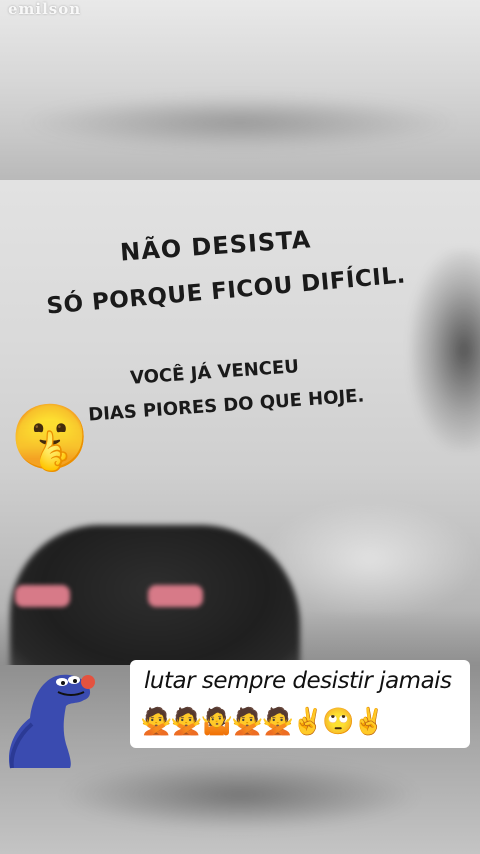 The height and width of the screenshot is (854, 480). What do you see at coordinates (216, 246) in the screenshot?
I see `quote-line-1: NÃO DESISTA` at bounding box center [216, 246].